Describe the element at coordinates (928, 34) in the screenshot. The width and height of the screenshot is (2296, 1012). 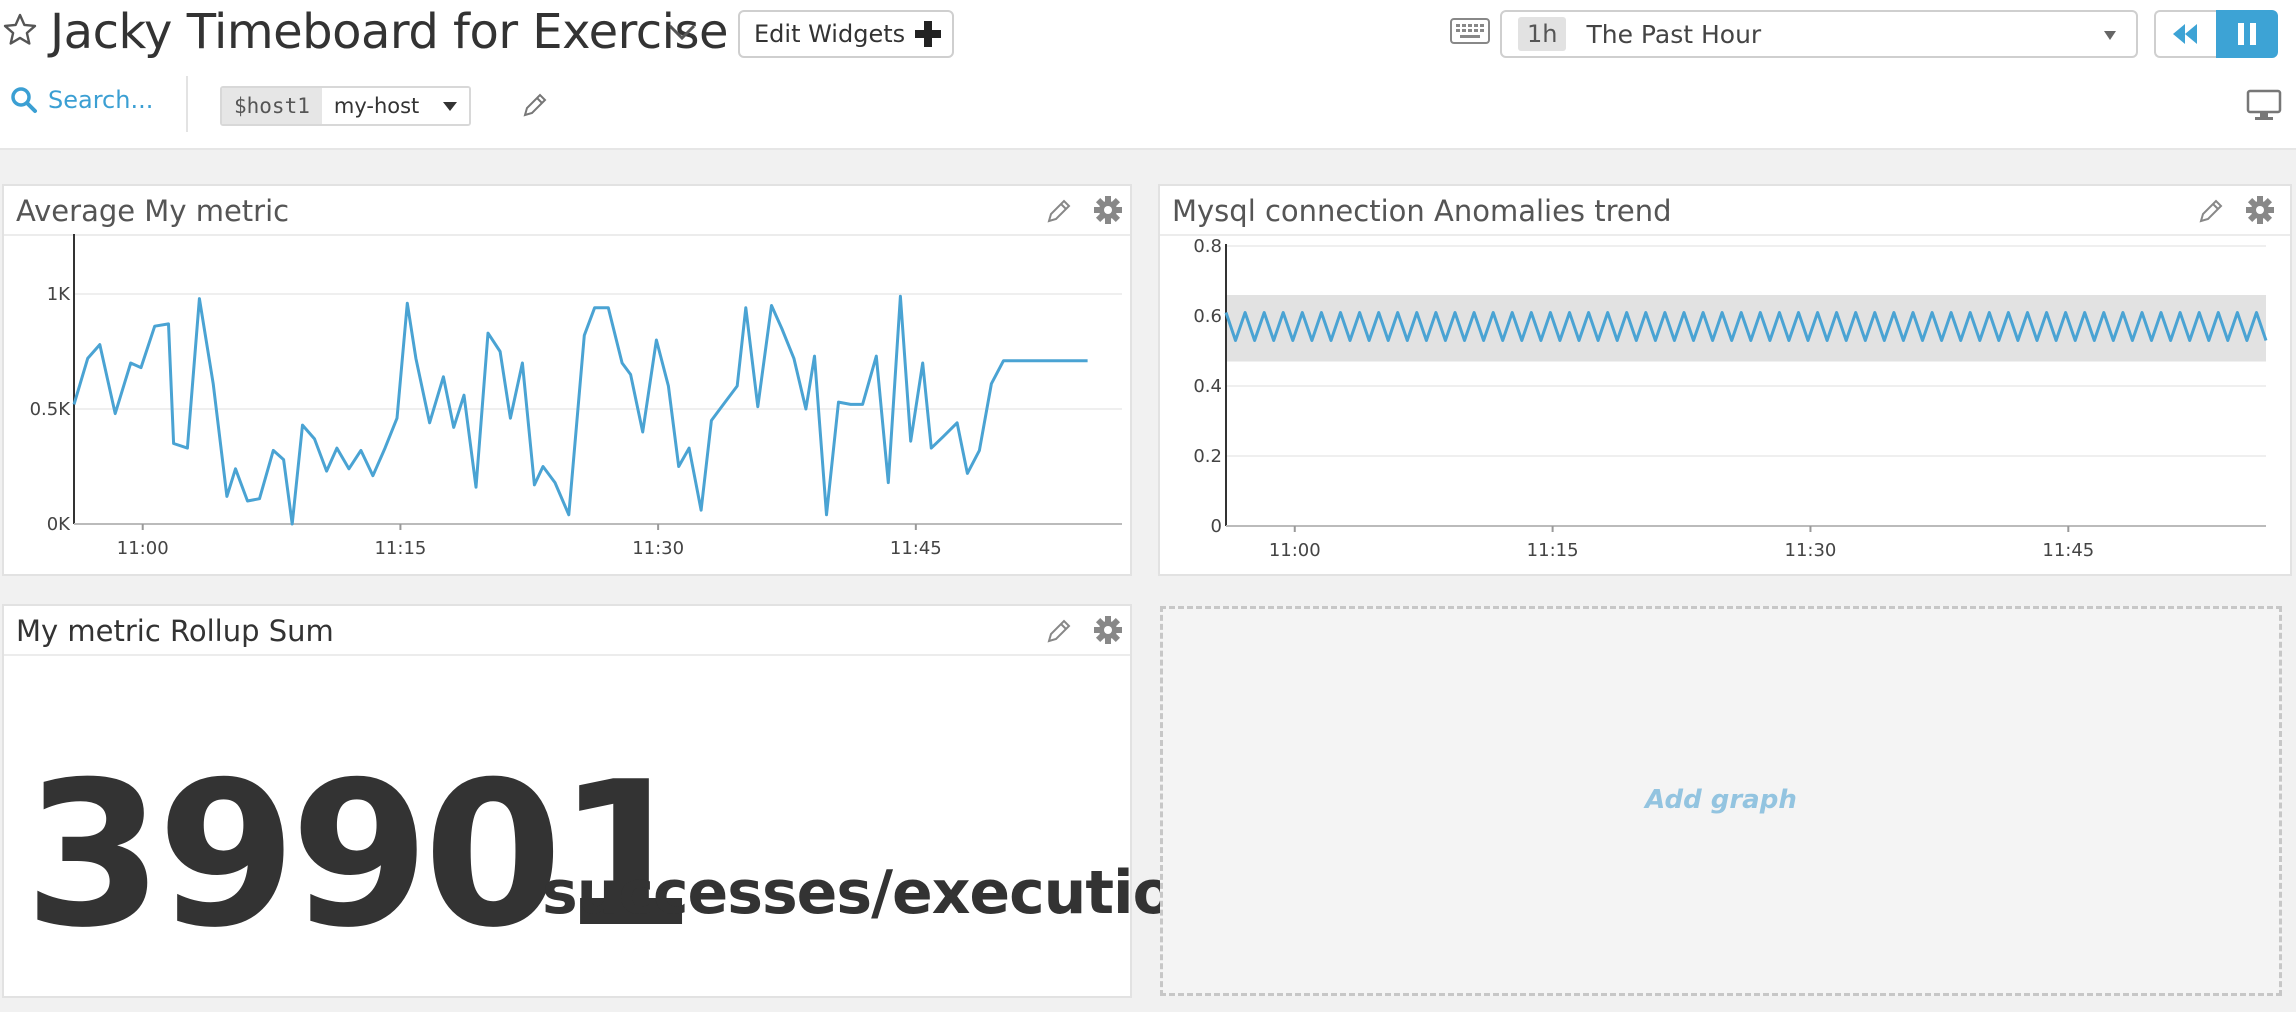
I see `plus-icon` at that location.